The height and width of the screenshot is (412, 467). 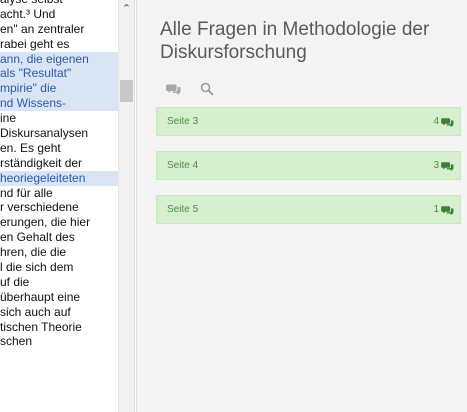 I want to click on comment-count: 1, so click(x=443, y=210).